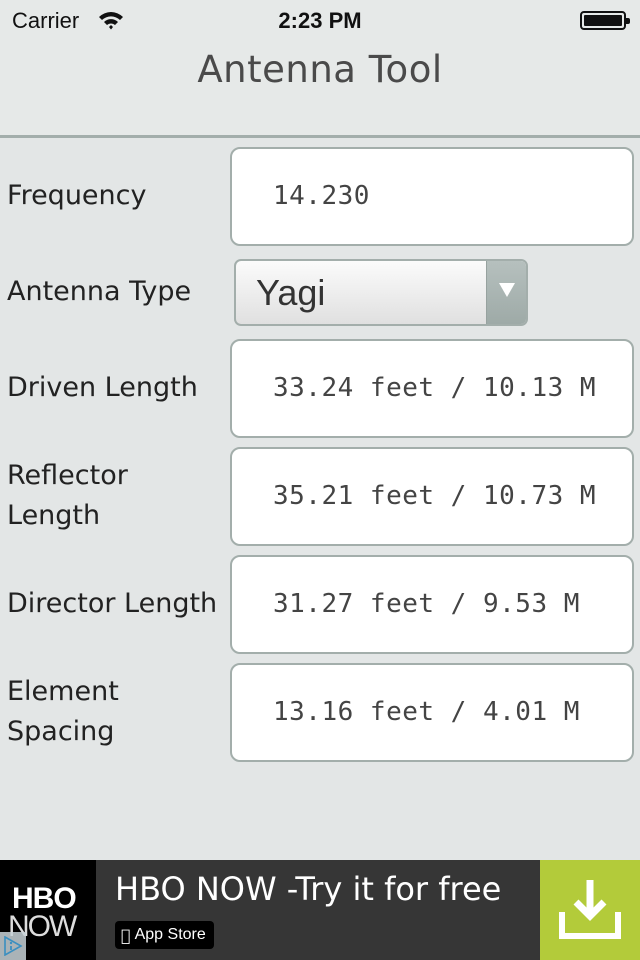  I want to click on battery-full-icon, so click(605, 20).